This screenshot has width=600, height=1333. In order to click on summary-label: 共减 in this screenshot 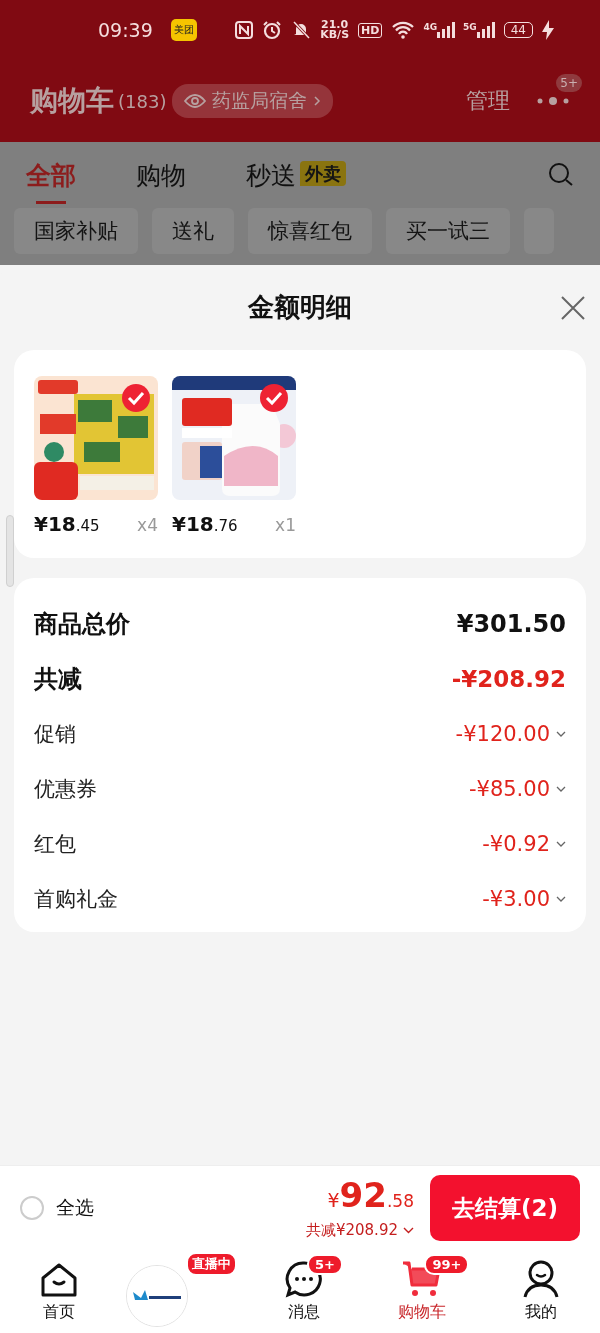, I will do `click(58, 679)`.